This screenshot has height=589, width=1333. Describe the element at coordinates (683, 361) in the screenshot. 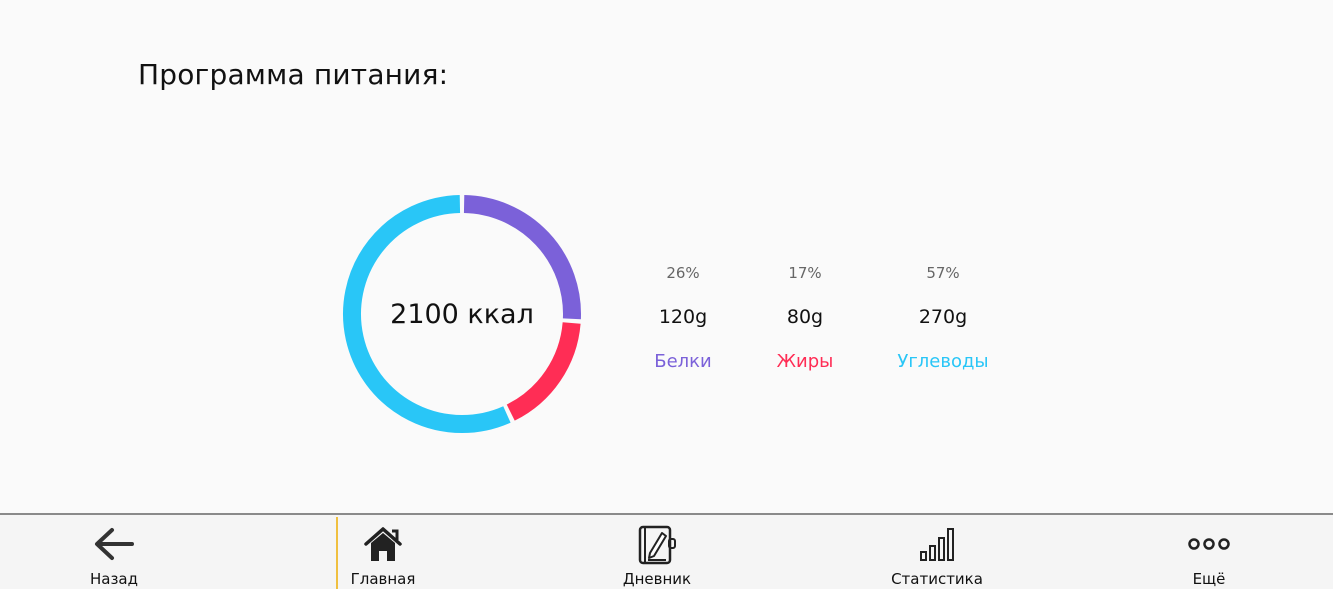

I see `protein-label: Белки` at that location.